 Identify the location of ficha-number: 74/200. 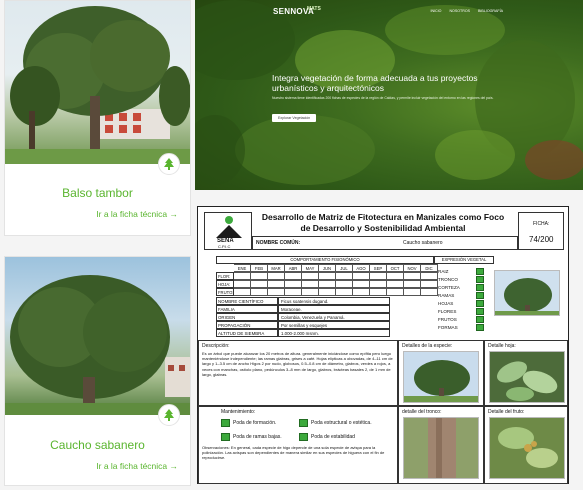
(541, 239).